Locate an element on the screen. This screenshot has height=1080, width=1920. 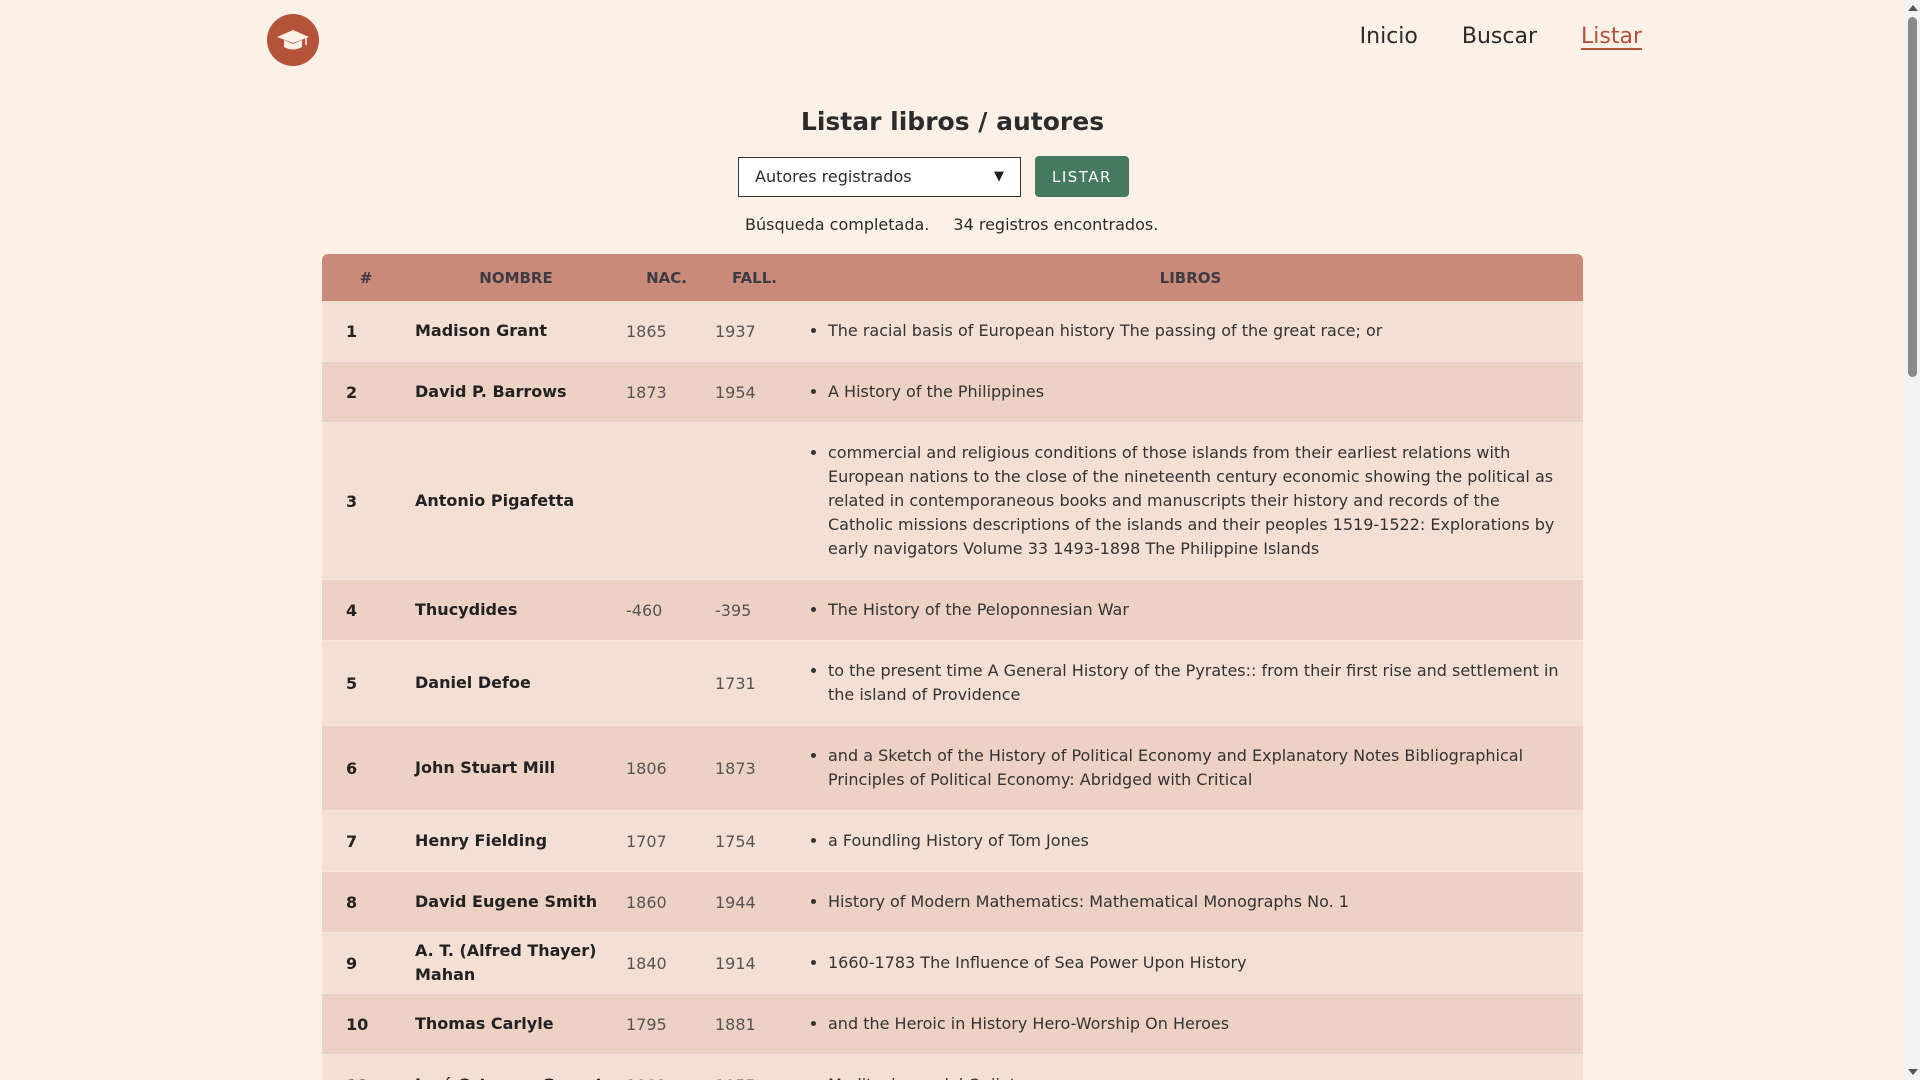
page-scrollbar is located at coordinates (1912, 540).